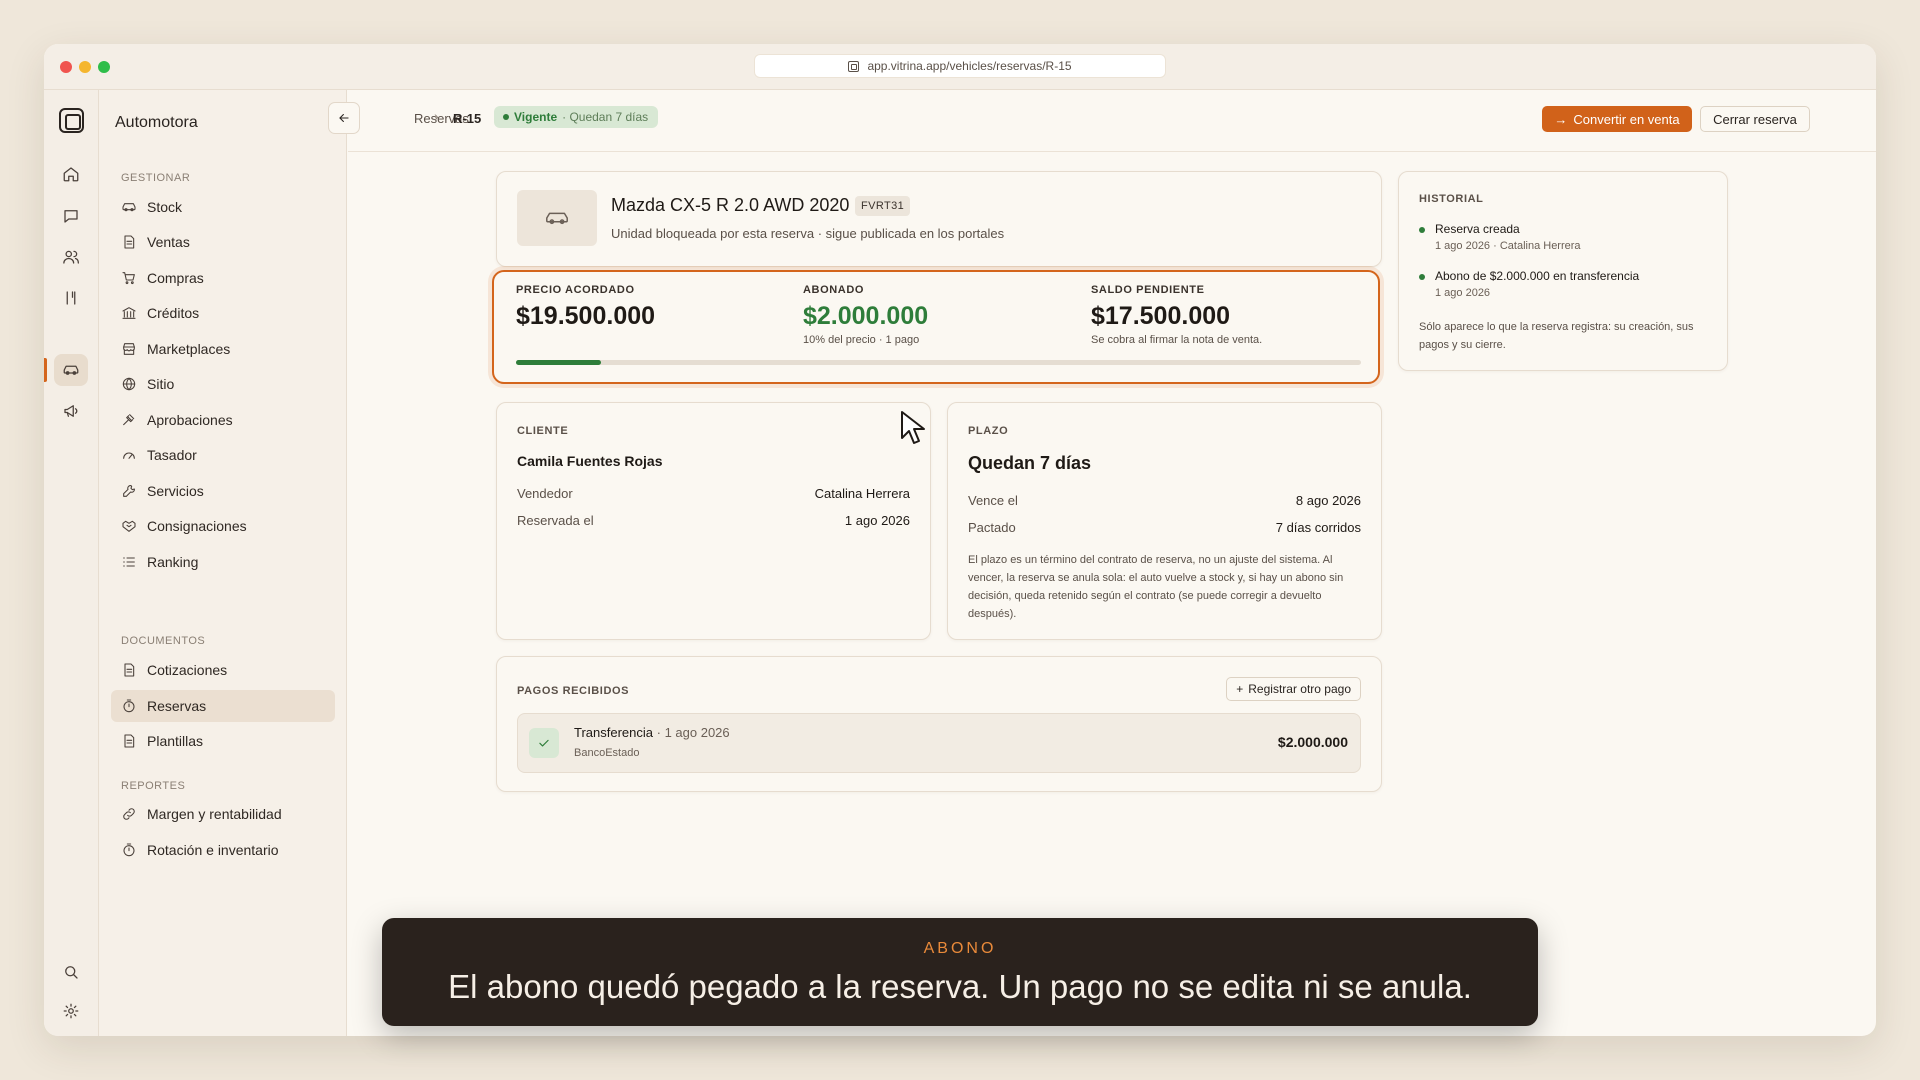  Describe the element at coordinates (66, 67) in the screenshot. I see `close-window-button` at that location.